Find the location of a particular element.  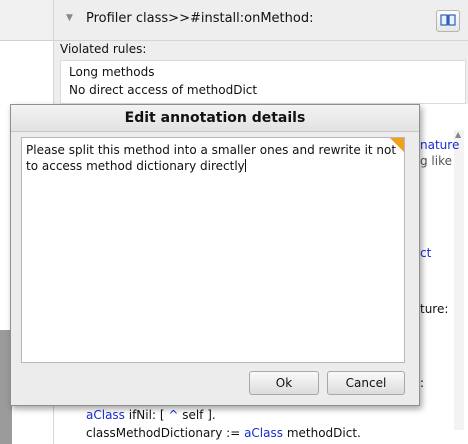

code-token: self ]. is located at coordinates (197, 415).